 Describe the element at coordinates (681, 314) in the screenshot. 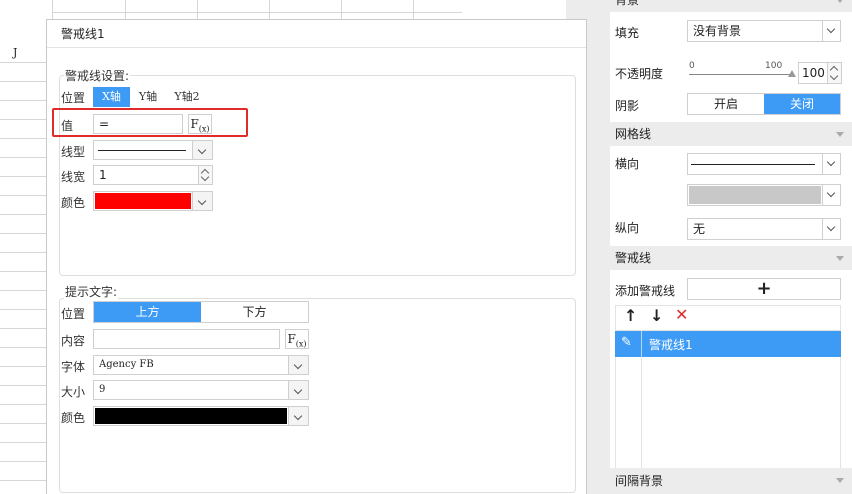

I see `delete-icon: ✕` at that location.